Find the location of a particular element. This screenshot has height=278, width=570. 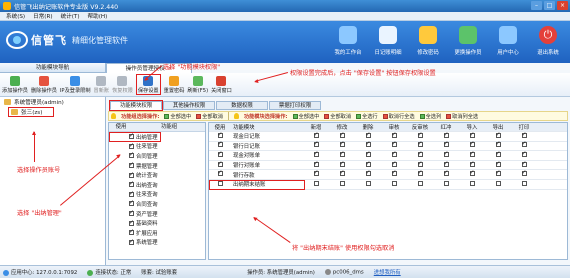

deselect-column-button: 取消列全选 is located at coordinates (462, 116).